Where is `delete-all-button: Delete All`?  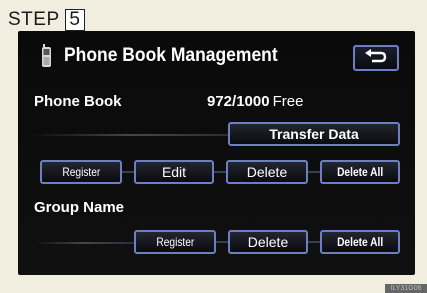
delete-all-button: Delete All is located at coordinates (360, 172).